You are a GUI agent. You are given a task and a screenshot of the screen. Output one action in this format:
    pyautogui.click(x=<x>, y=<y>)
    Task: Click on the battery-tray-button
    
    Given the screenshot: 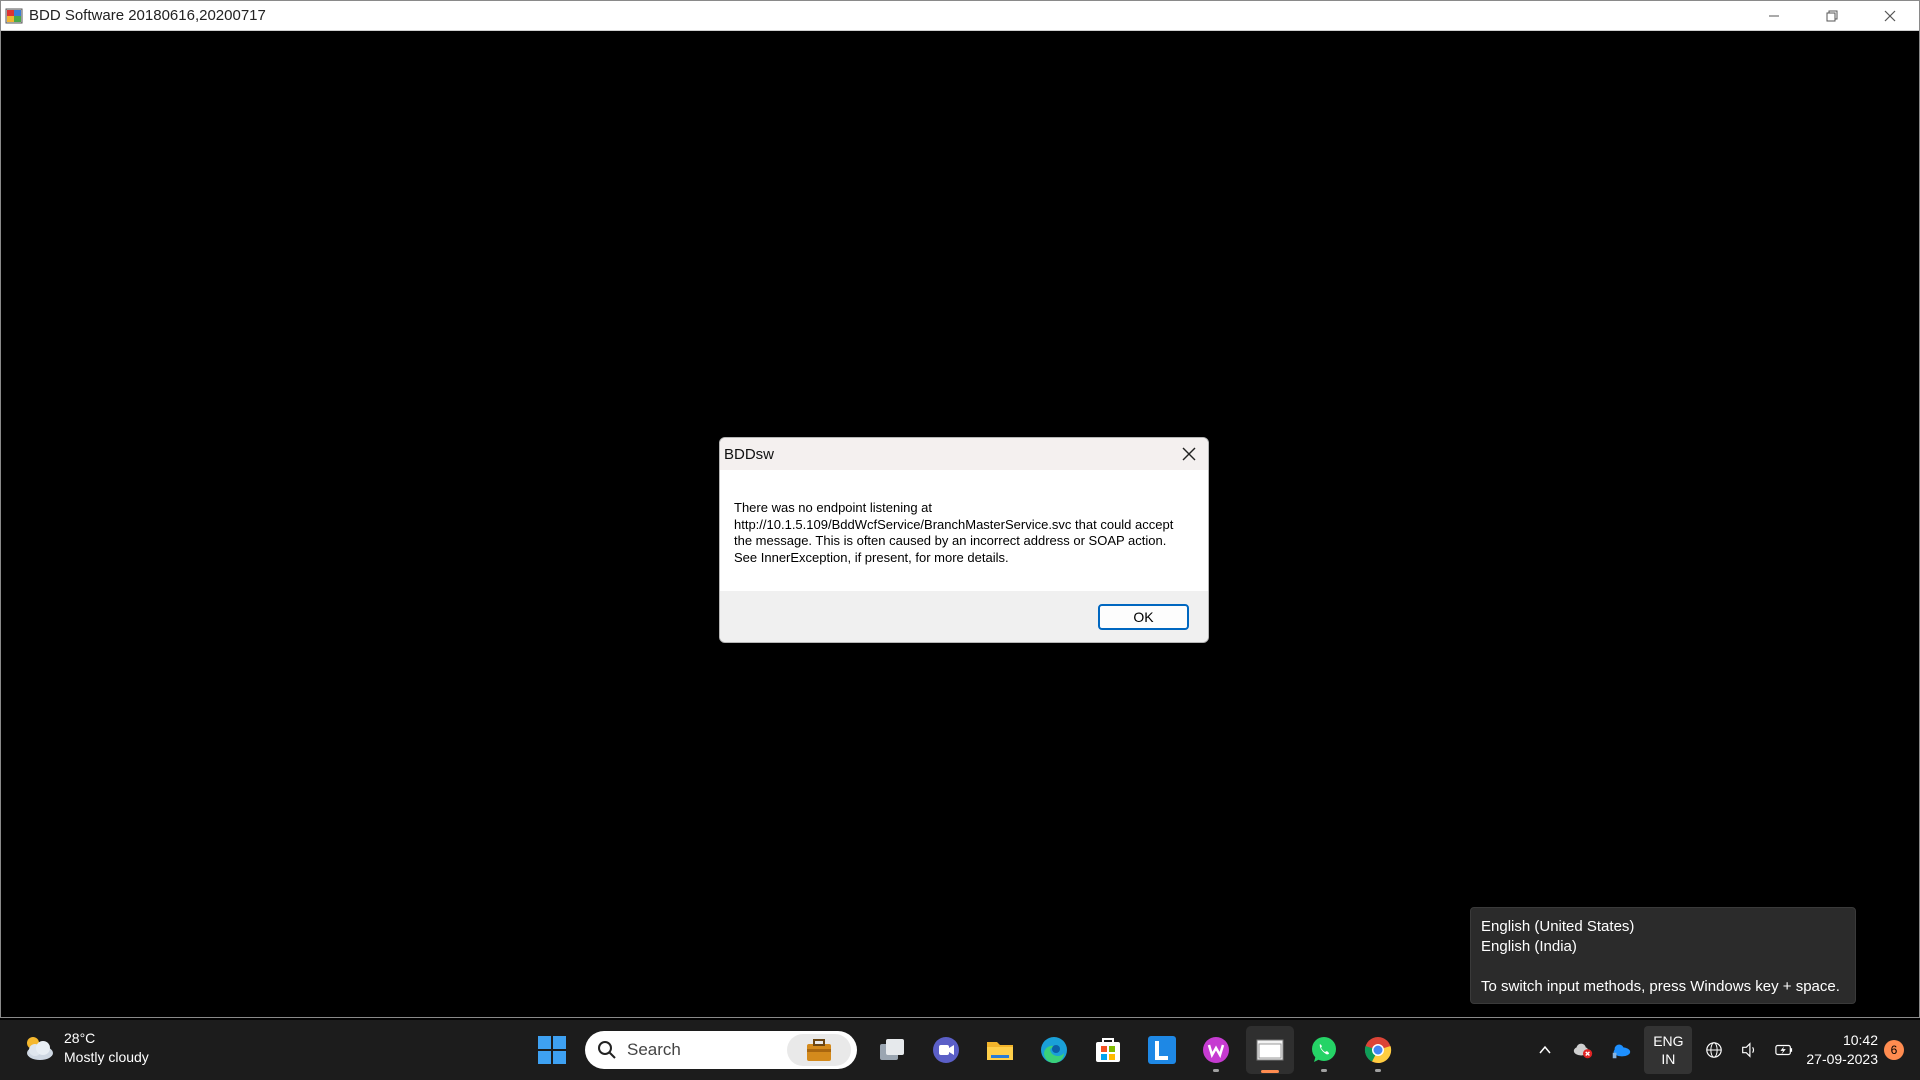 What is the action you would take?
    pyautogui.click(x=1784, y=1050)
    